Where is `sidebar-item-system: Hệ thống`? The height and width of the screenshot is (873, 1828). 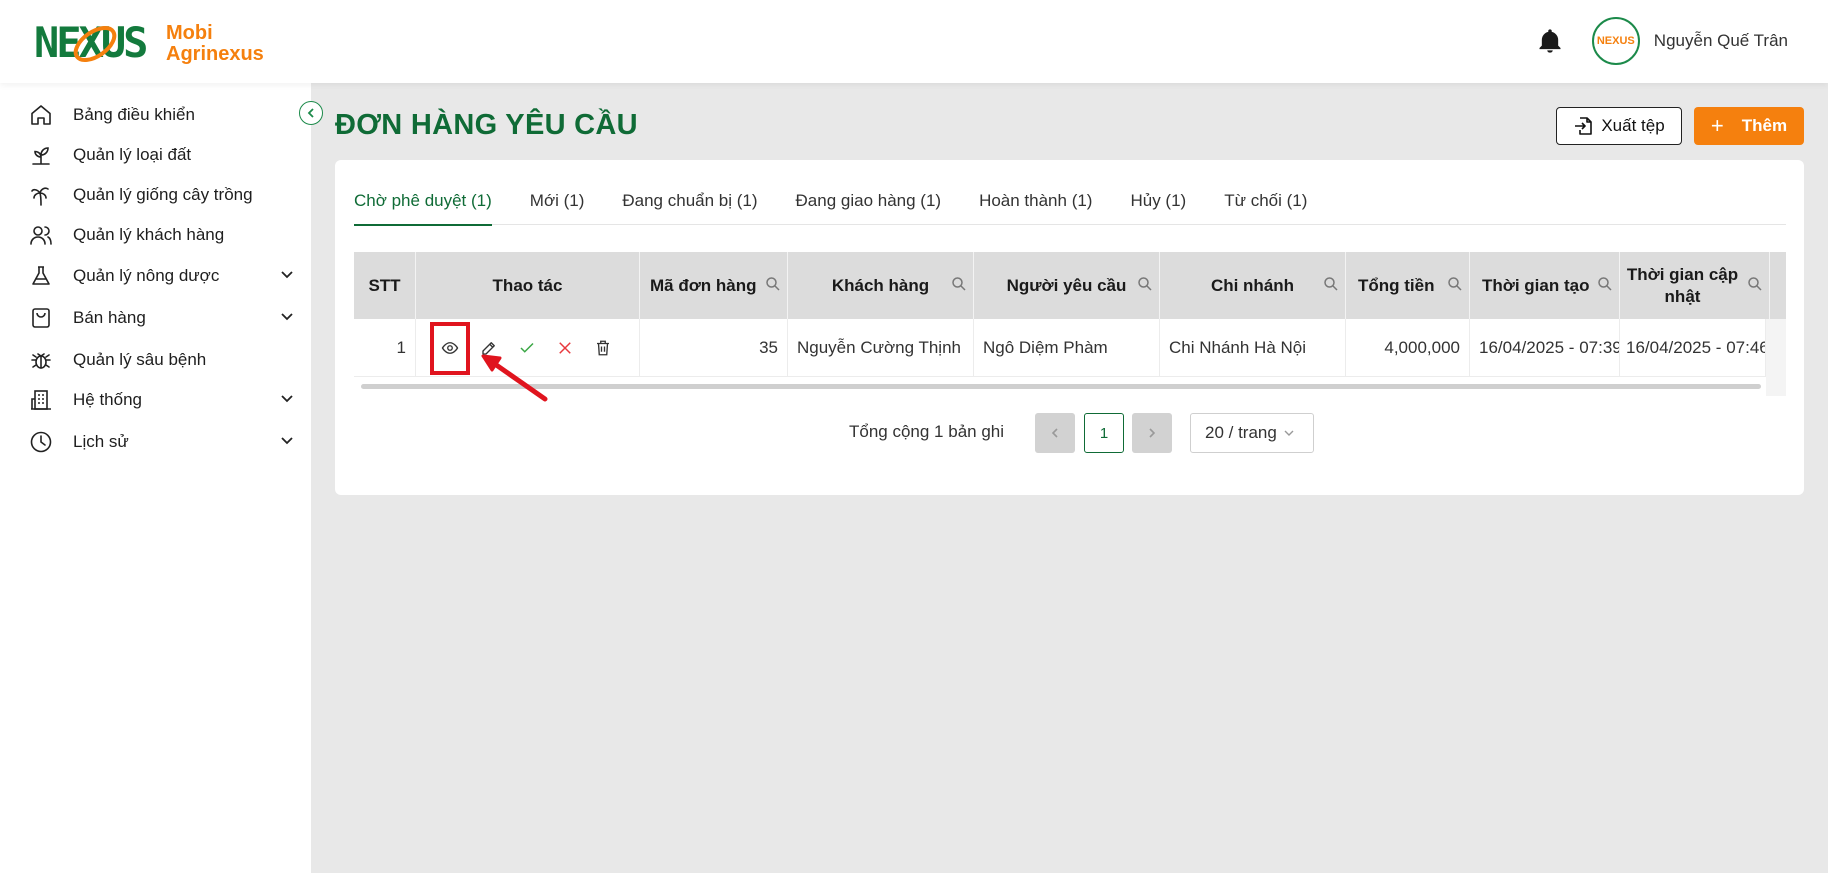 sidebar-item-system: Hệ thống is located at coordinates (161, 400).